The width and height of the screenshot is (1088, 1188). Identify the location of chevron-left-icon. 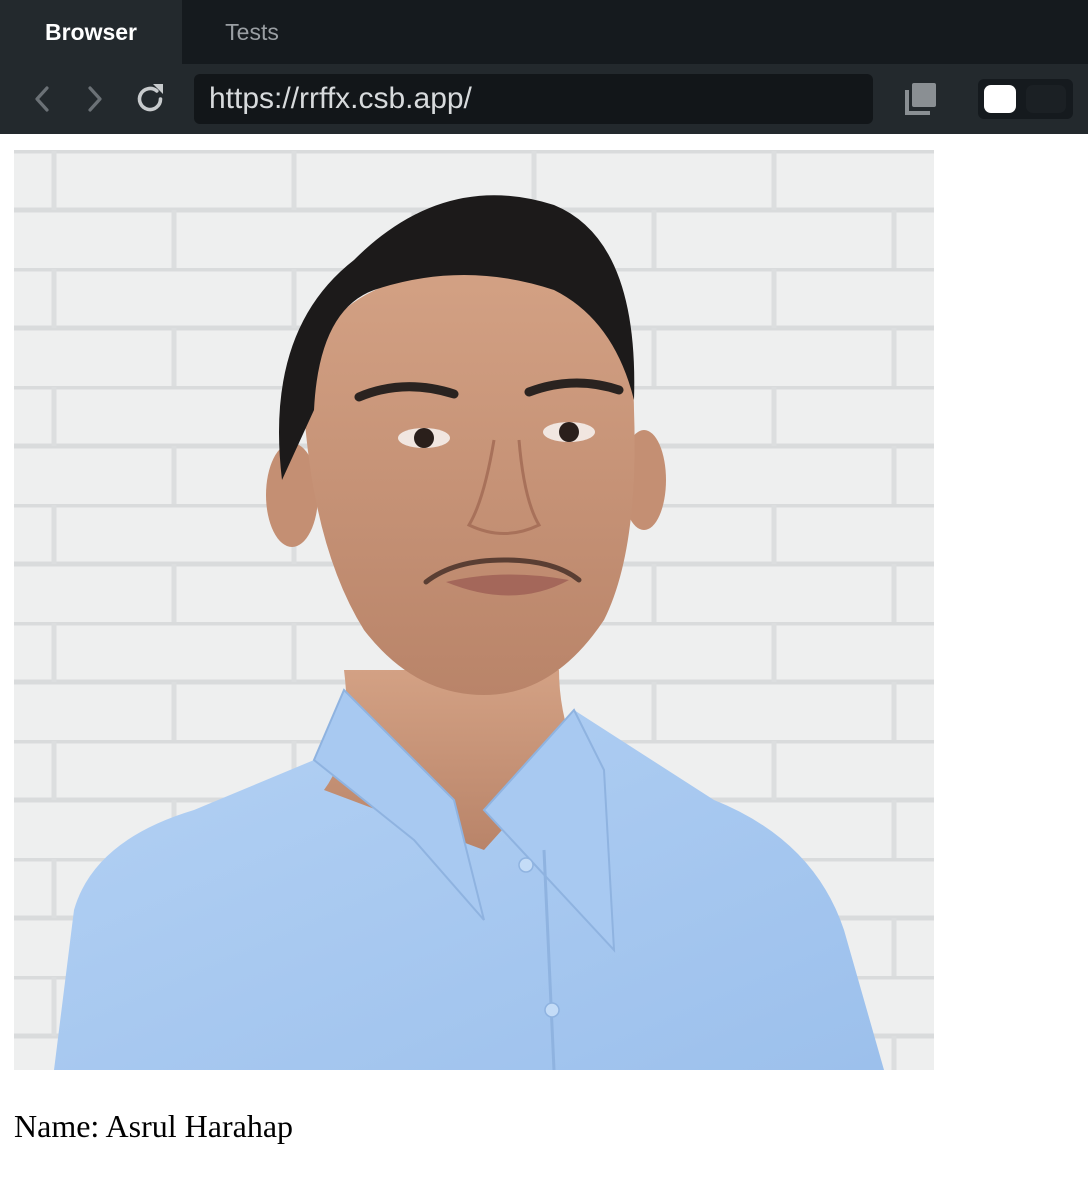
(42, 99).